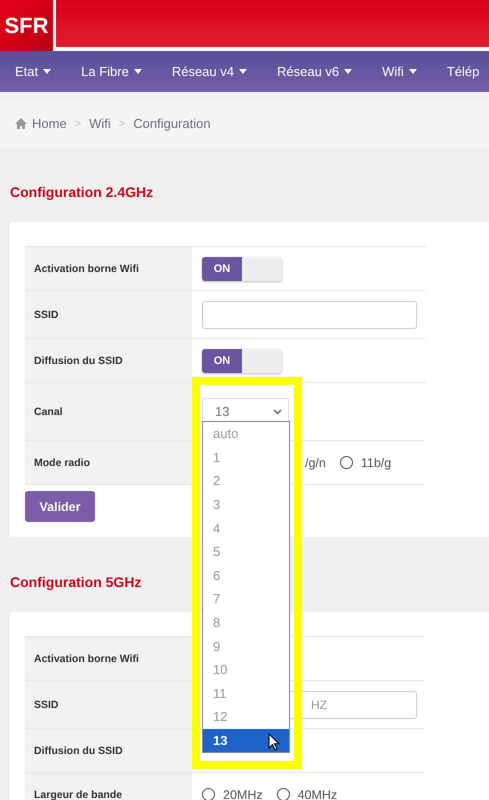  What do you see at coordinates (274, 741) in the screenshot?
I see `cursor-icon` at bounding box center [274, 741].